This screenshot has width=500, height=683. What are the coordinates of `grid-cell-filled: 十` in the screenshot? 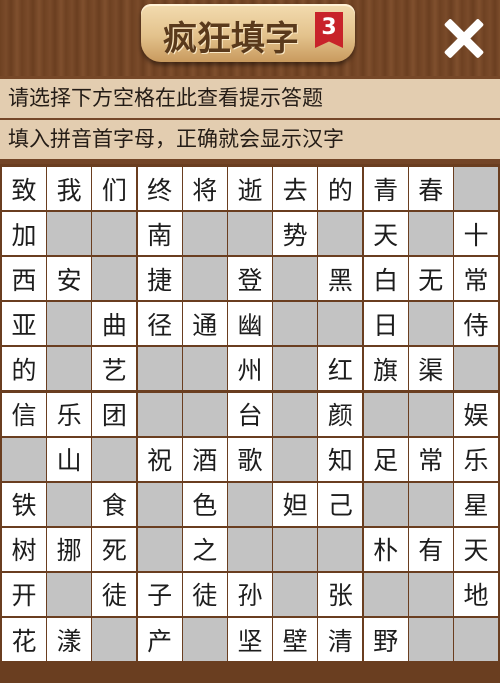 It's located at (476, 234).